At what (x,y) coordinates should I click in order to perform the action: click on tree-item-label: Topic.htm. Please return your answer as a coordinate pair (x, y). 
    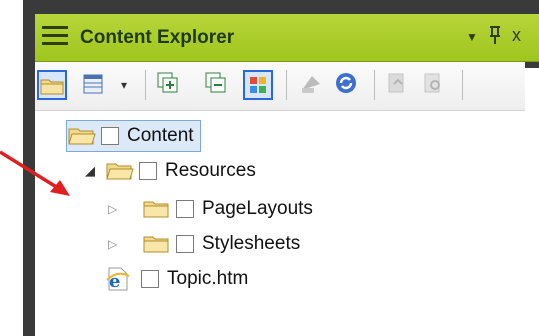
    Looking at the image, I should click on (208, 278).